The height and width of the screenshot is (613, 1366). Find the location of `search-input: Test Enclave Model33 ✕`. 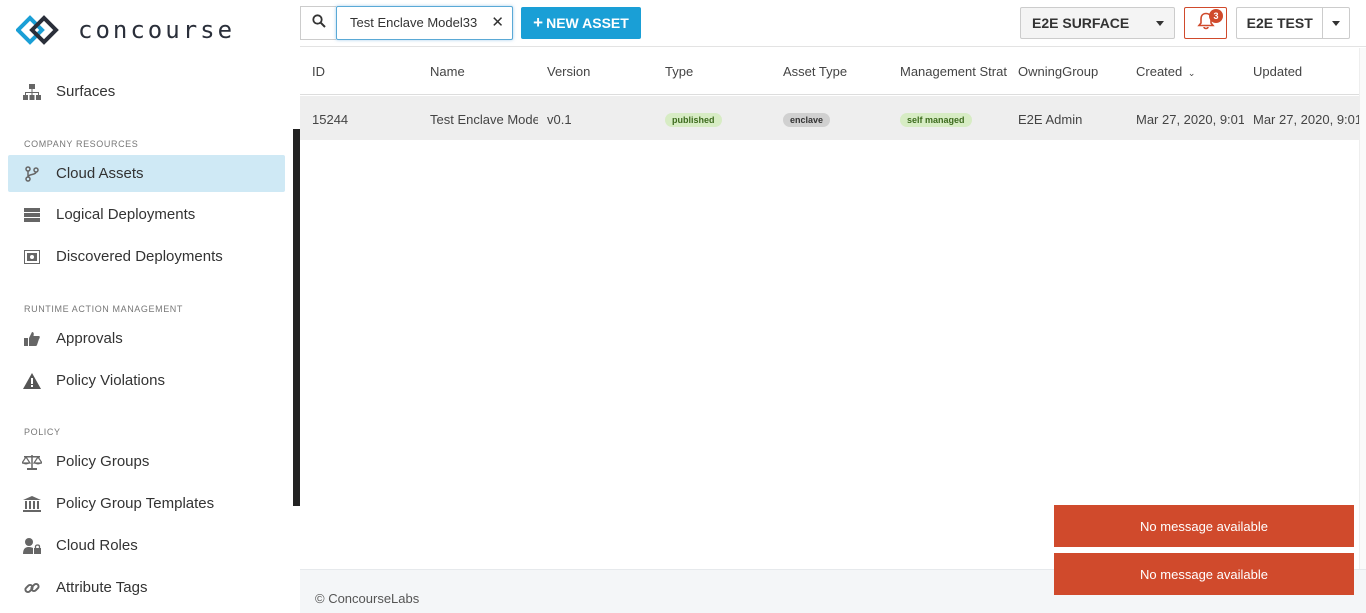

search-input: Test Enclave Model33 ✕ is located at coordinates (424, 23).